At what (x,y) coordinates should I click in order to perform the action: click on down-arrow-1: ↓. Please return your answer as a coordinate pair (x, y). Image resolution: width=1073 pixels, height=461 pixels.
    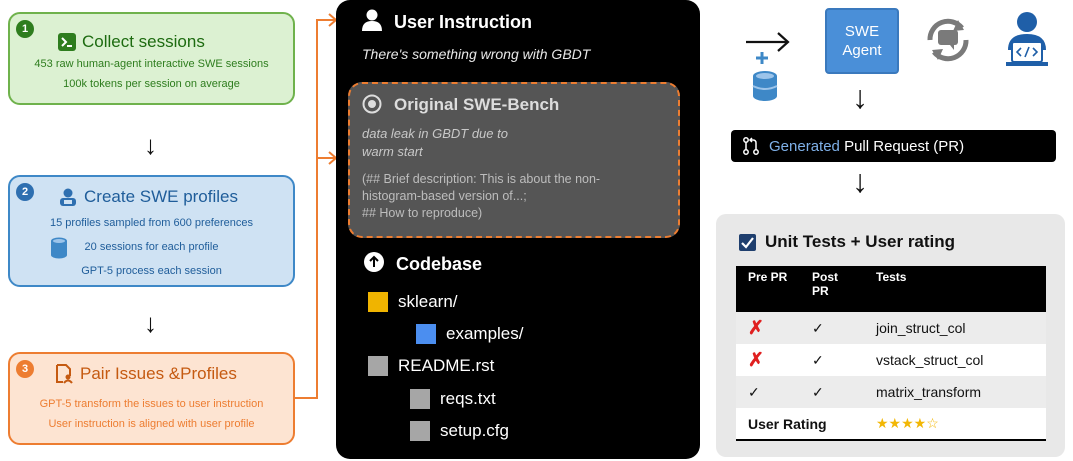
    Looking at the image, I should click on (150, 145).